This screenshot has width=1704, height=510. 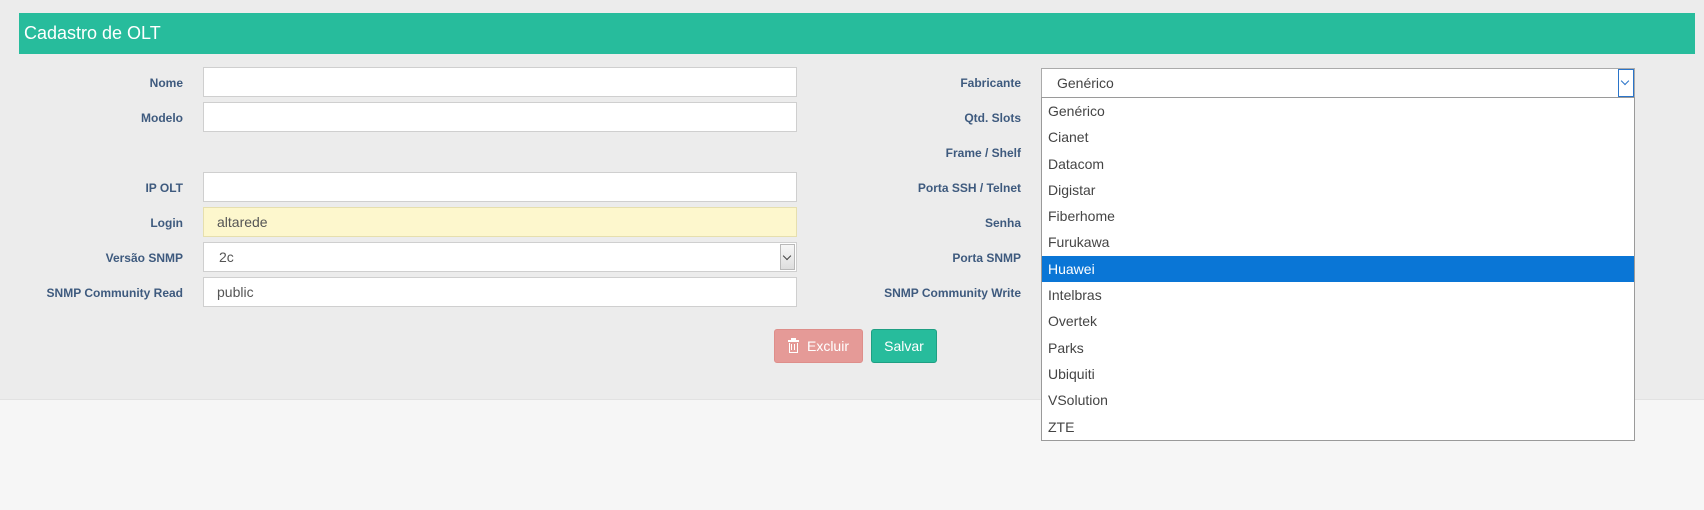 I want to click on fabricante-option: Furukawa, so click(x=1338, y=242).